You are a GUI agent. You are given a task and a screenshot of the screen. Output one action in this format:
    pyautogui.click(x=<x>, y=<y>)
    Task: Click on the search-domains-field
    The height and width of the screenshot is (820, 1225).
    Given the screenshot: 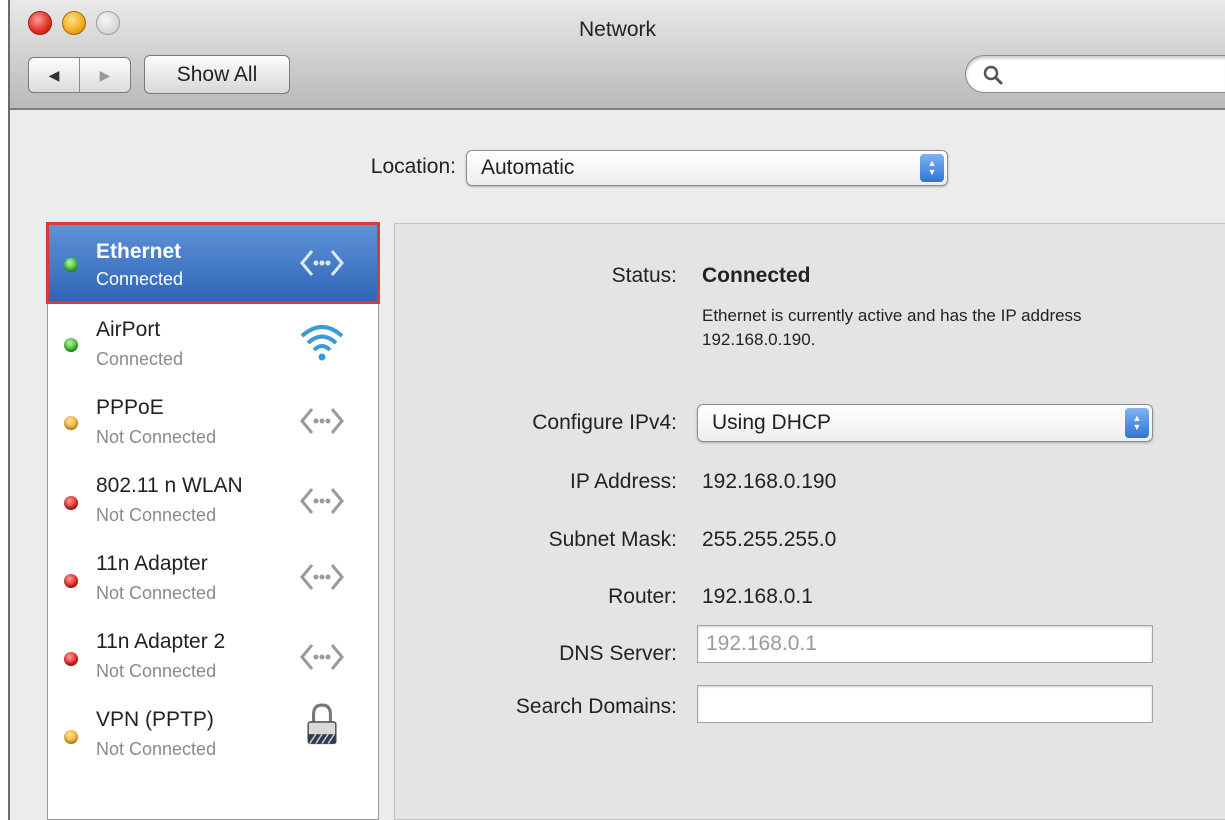 What is the action you would take?
    pyautogui.click(x=925, y=704)
    